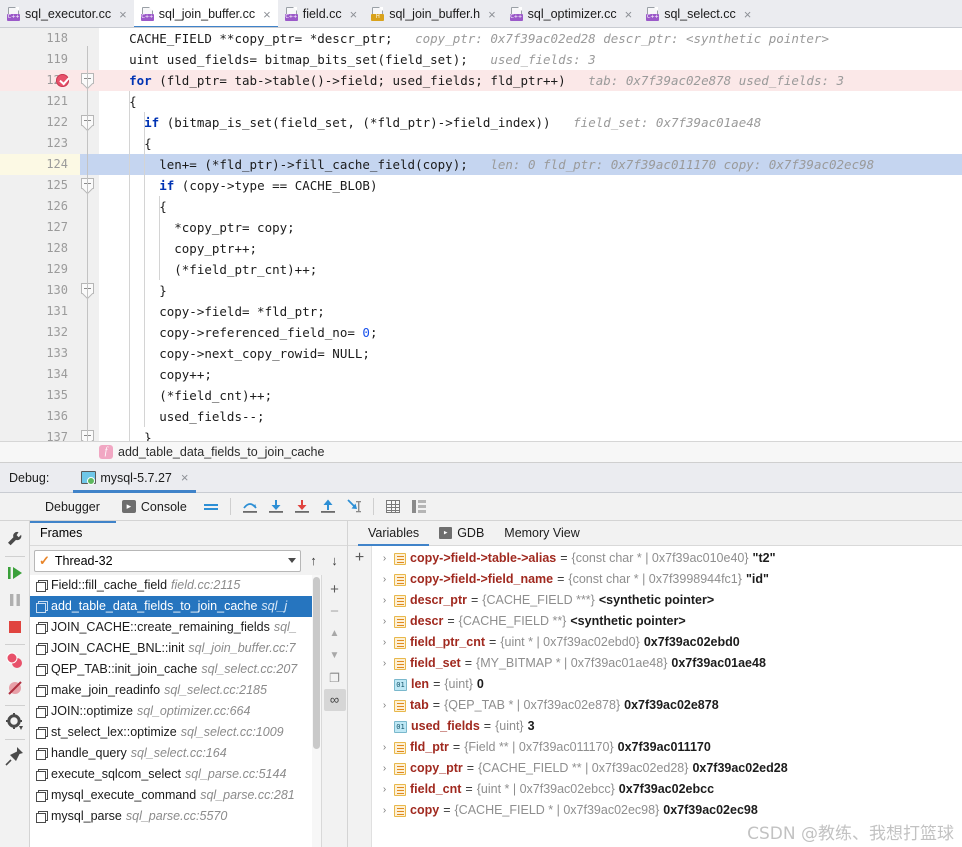 The image size is (962, 847). I want to click on step-over-icon, so click(250, 507).